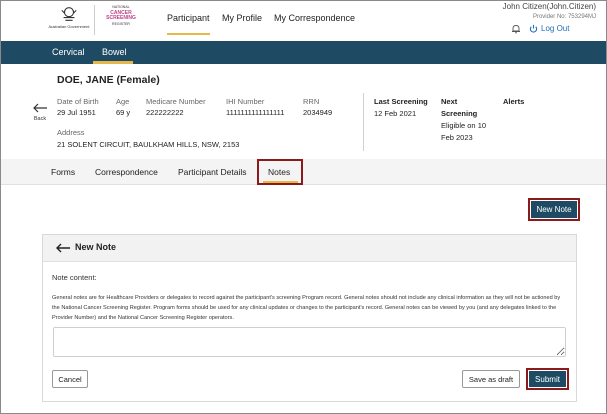 This screenshot has height=414, width=607. What do you see at coordinates (309, 248) in the screenshot?
I see `panel-header: New Note` at bounding box center [309, 248].